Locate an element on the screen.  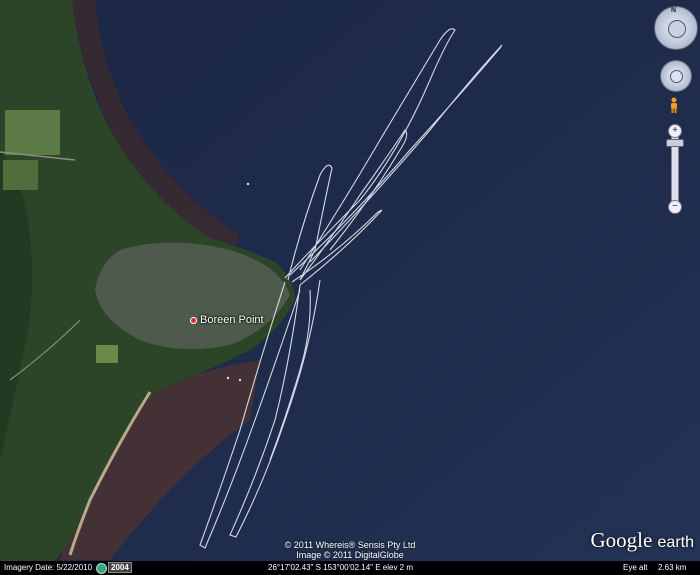
imagery-date: Imagery Date: 5/22/2010 is located at coordinates (48, 567).